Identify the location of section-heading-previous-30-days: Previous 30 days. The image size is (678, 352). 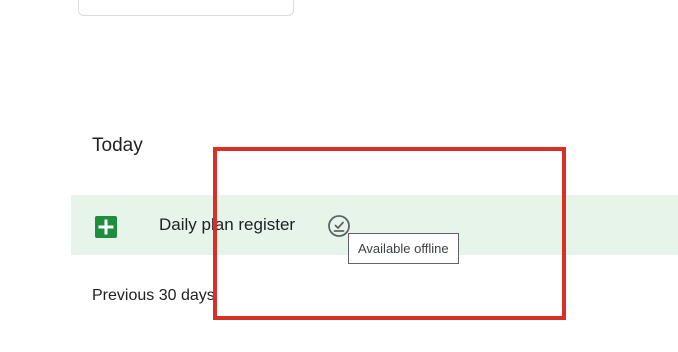
(153, 295).